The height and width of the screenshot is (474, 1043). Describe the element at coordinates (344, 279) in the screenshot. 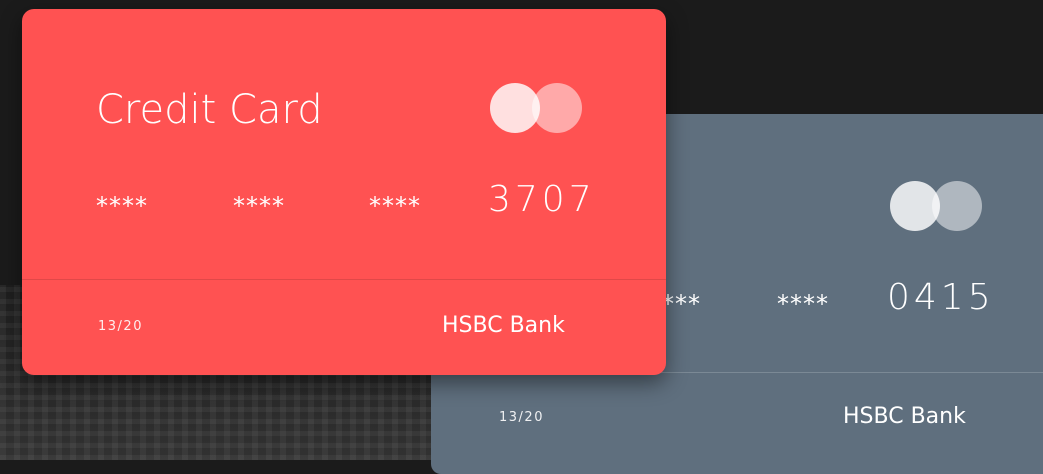

I see `card-divider` at that location.